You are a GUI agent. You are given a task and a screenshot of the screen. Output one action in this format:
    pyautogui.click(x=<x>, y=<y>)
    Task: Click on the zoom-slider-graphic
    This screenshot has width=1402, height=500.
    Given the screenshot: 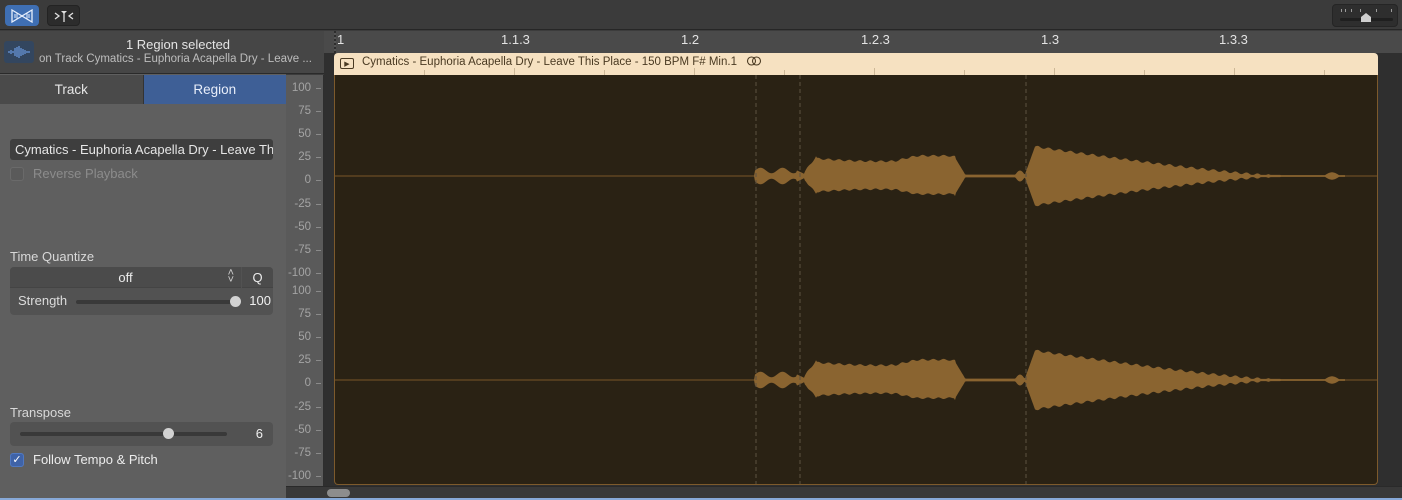 What is the action you would take?
    pyautogui.click(x=1366, y=15)
    